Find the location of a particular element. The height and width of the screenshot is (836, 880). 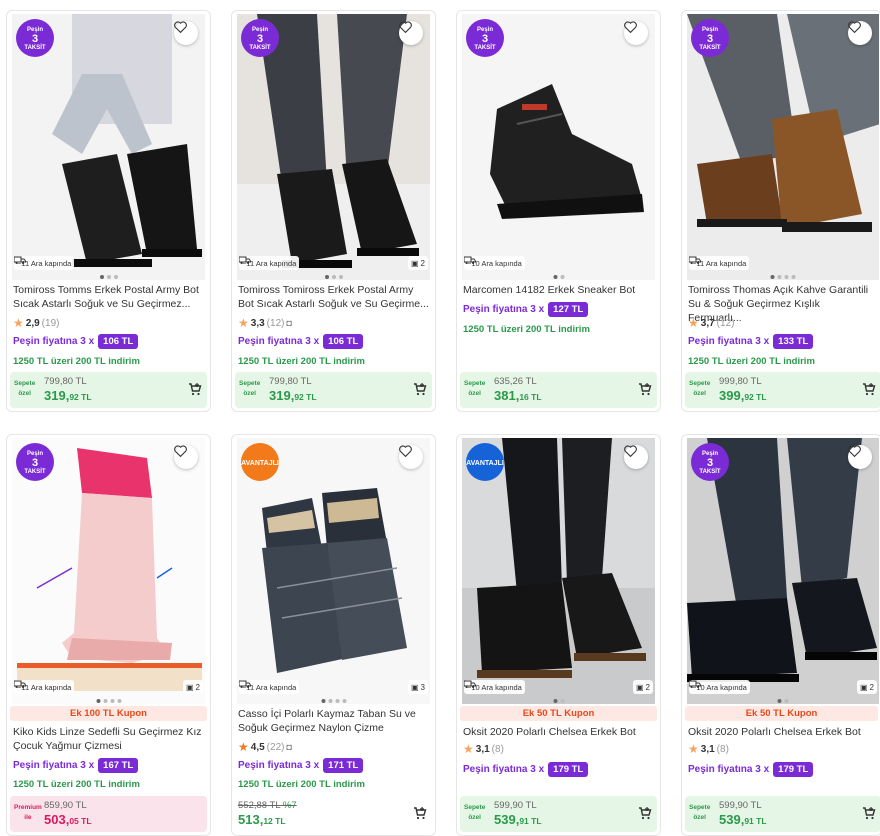

coupon-label: Ek 100 TL Kupon is located at coordinates (108, 713).